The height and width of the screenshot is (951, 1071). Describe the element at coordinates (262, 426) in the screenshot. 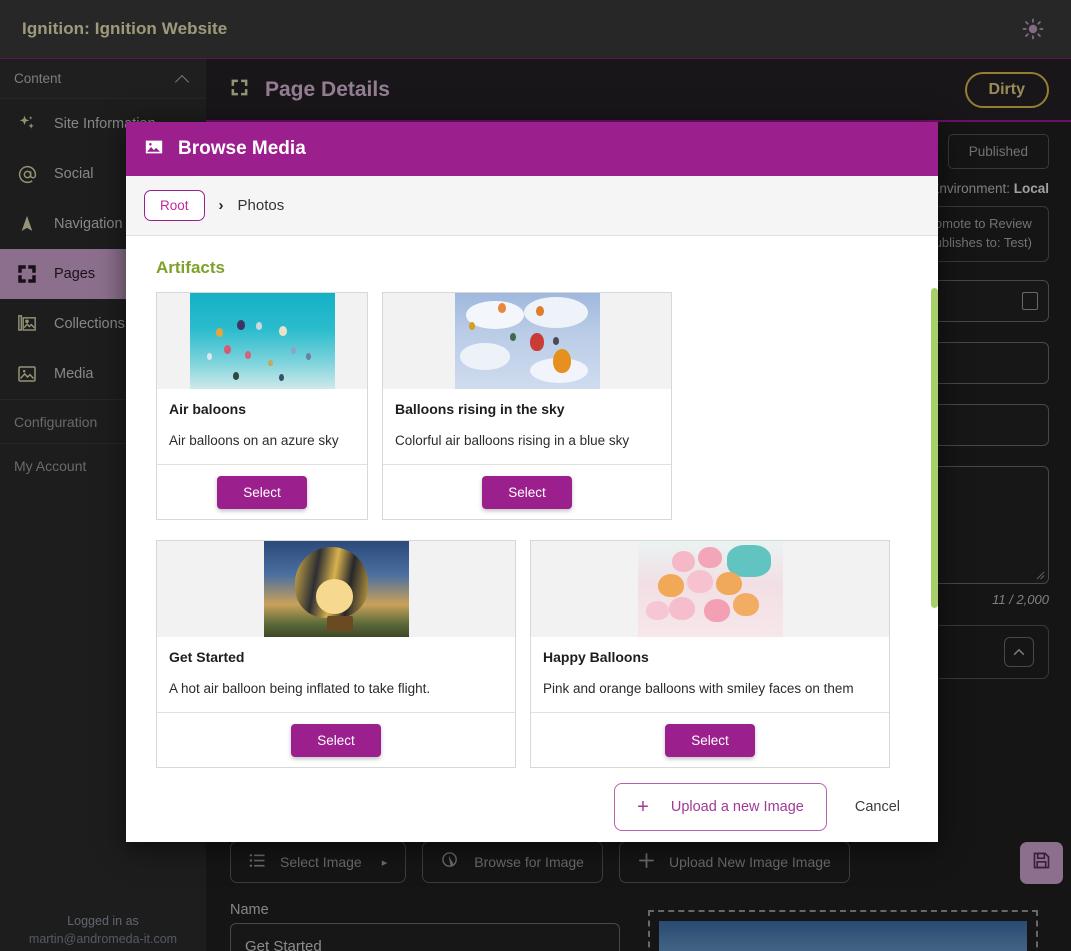

I see `card-body: Air baloons Air balloons on an azure sky` at that location.